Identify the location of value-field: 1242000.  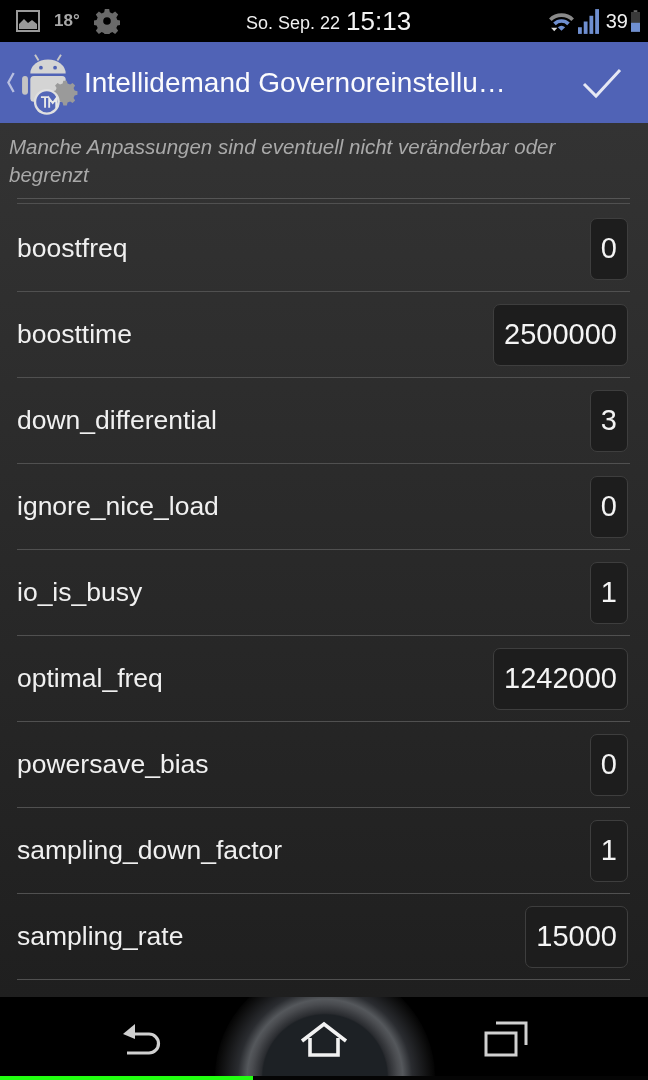
(560, 678).